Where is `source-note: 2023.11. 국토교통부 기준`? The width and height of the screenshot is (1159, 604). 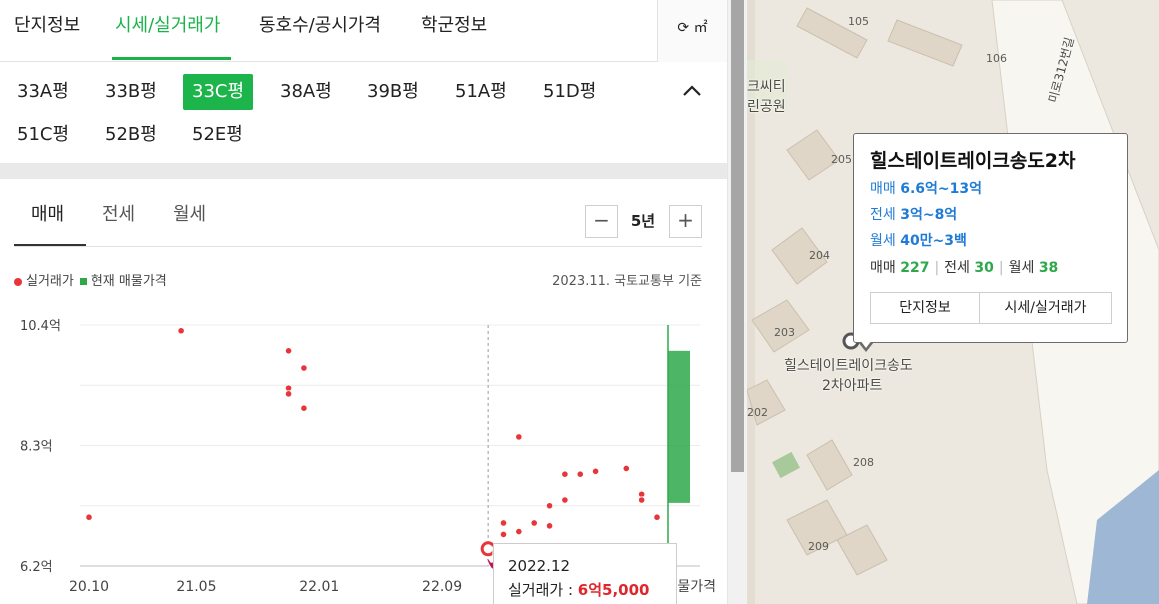 source-note: 2023.11. 국토교통부 기준 is located at coordinates (627, 281).